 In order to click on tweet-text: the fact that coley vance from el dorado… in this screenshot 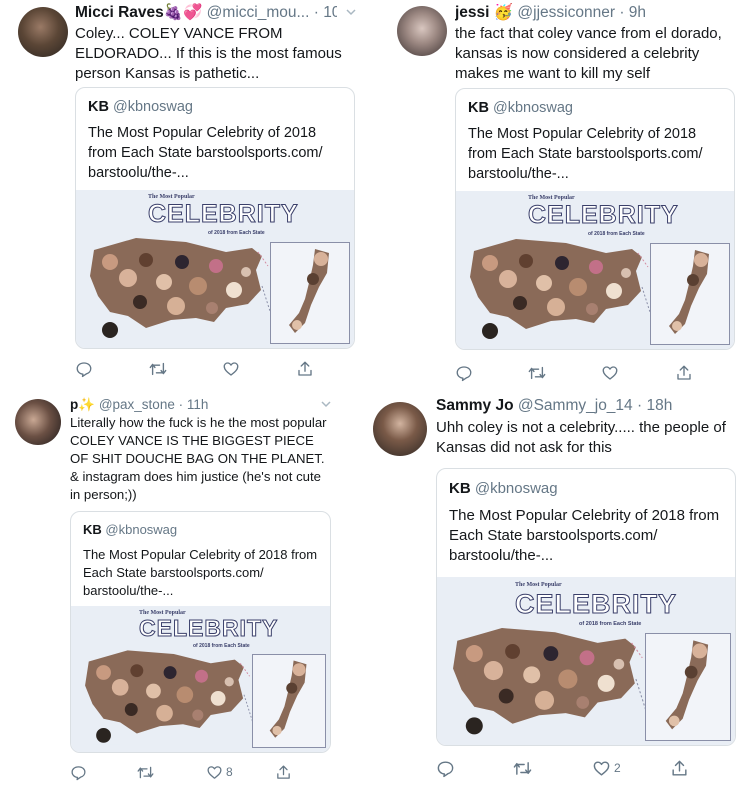, I will do `click(588, 53)`.